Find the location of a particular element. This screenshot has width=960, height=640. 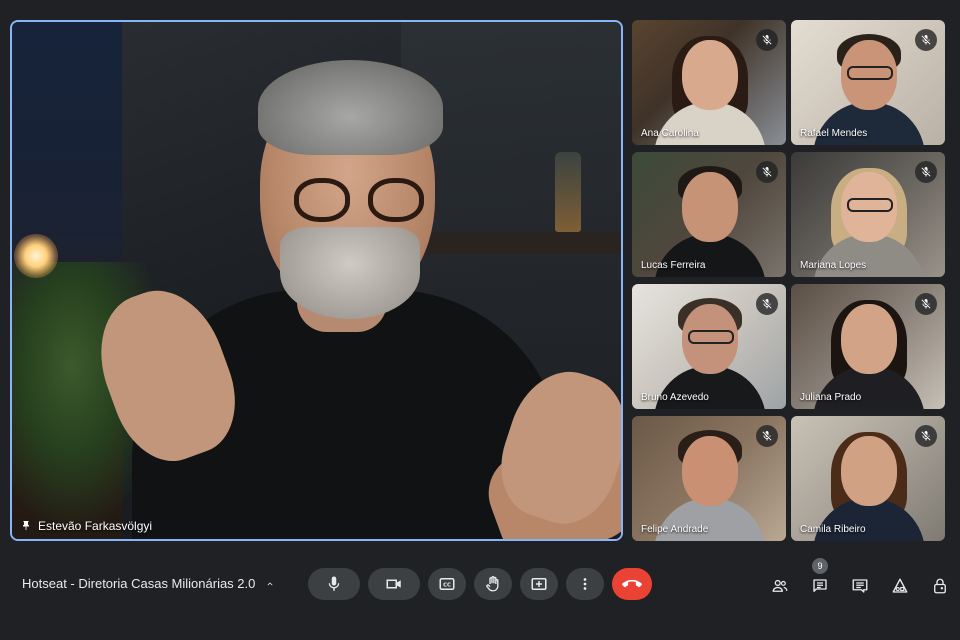

chat-button: 9 is located at coordinates (820, 578).